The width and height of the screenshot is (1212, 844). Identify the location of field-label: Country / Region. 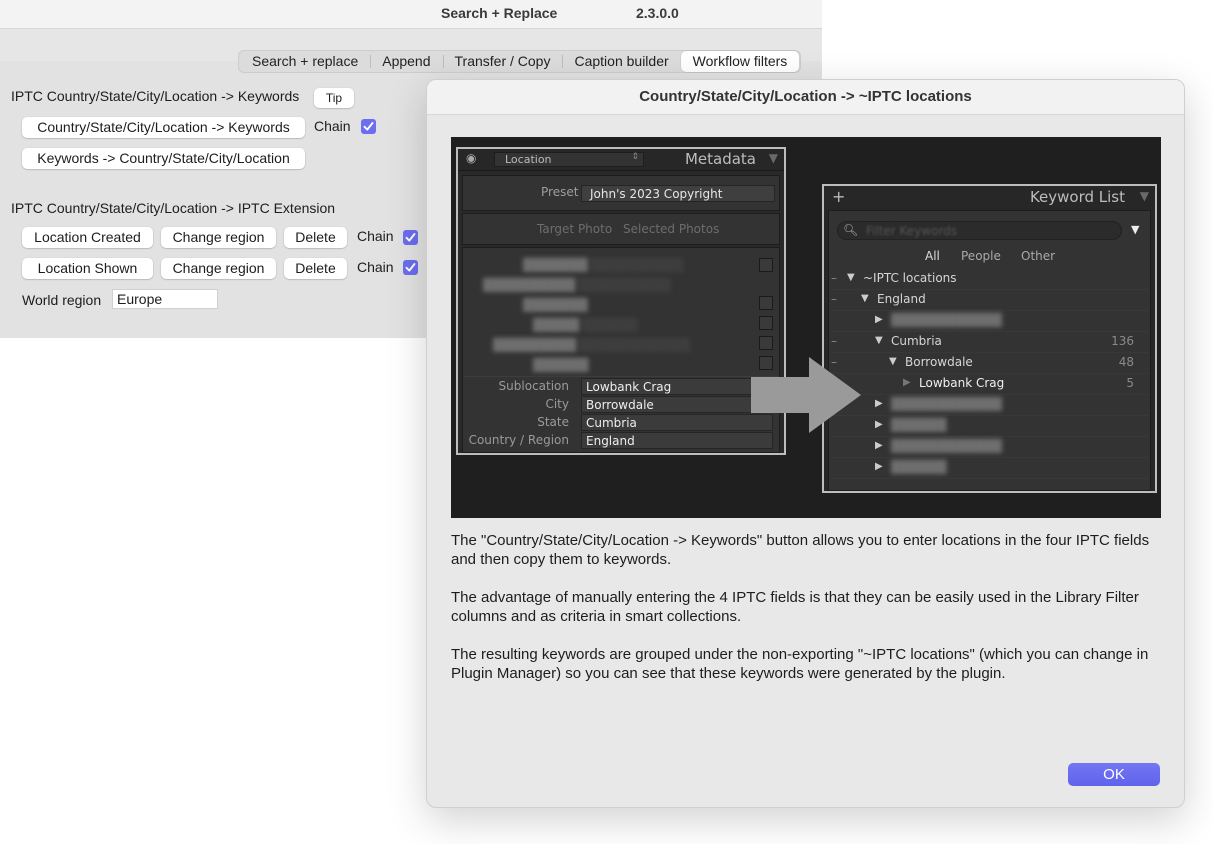
(518, 440).